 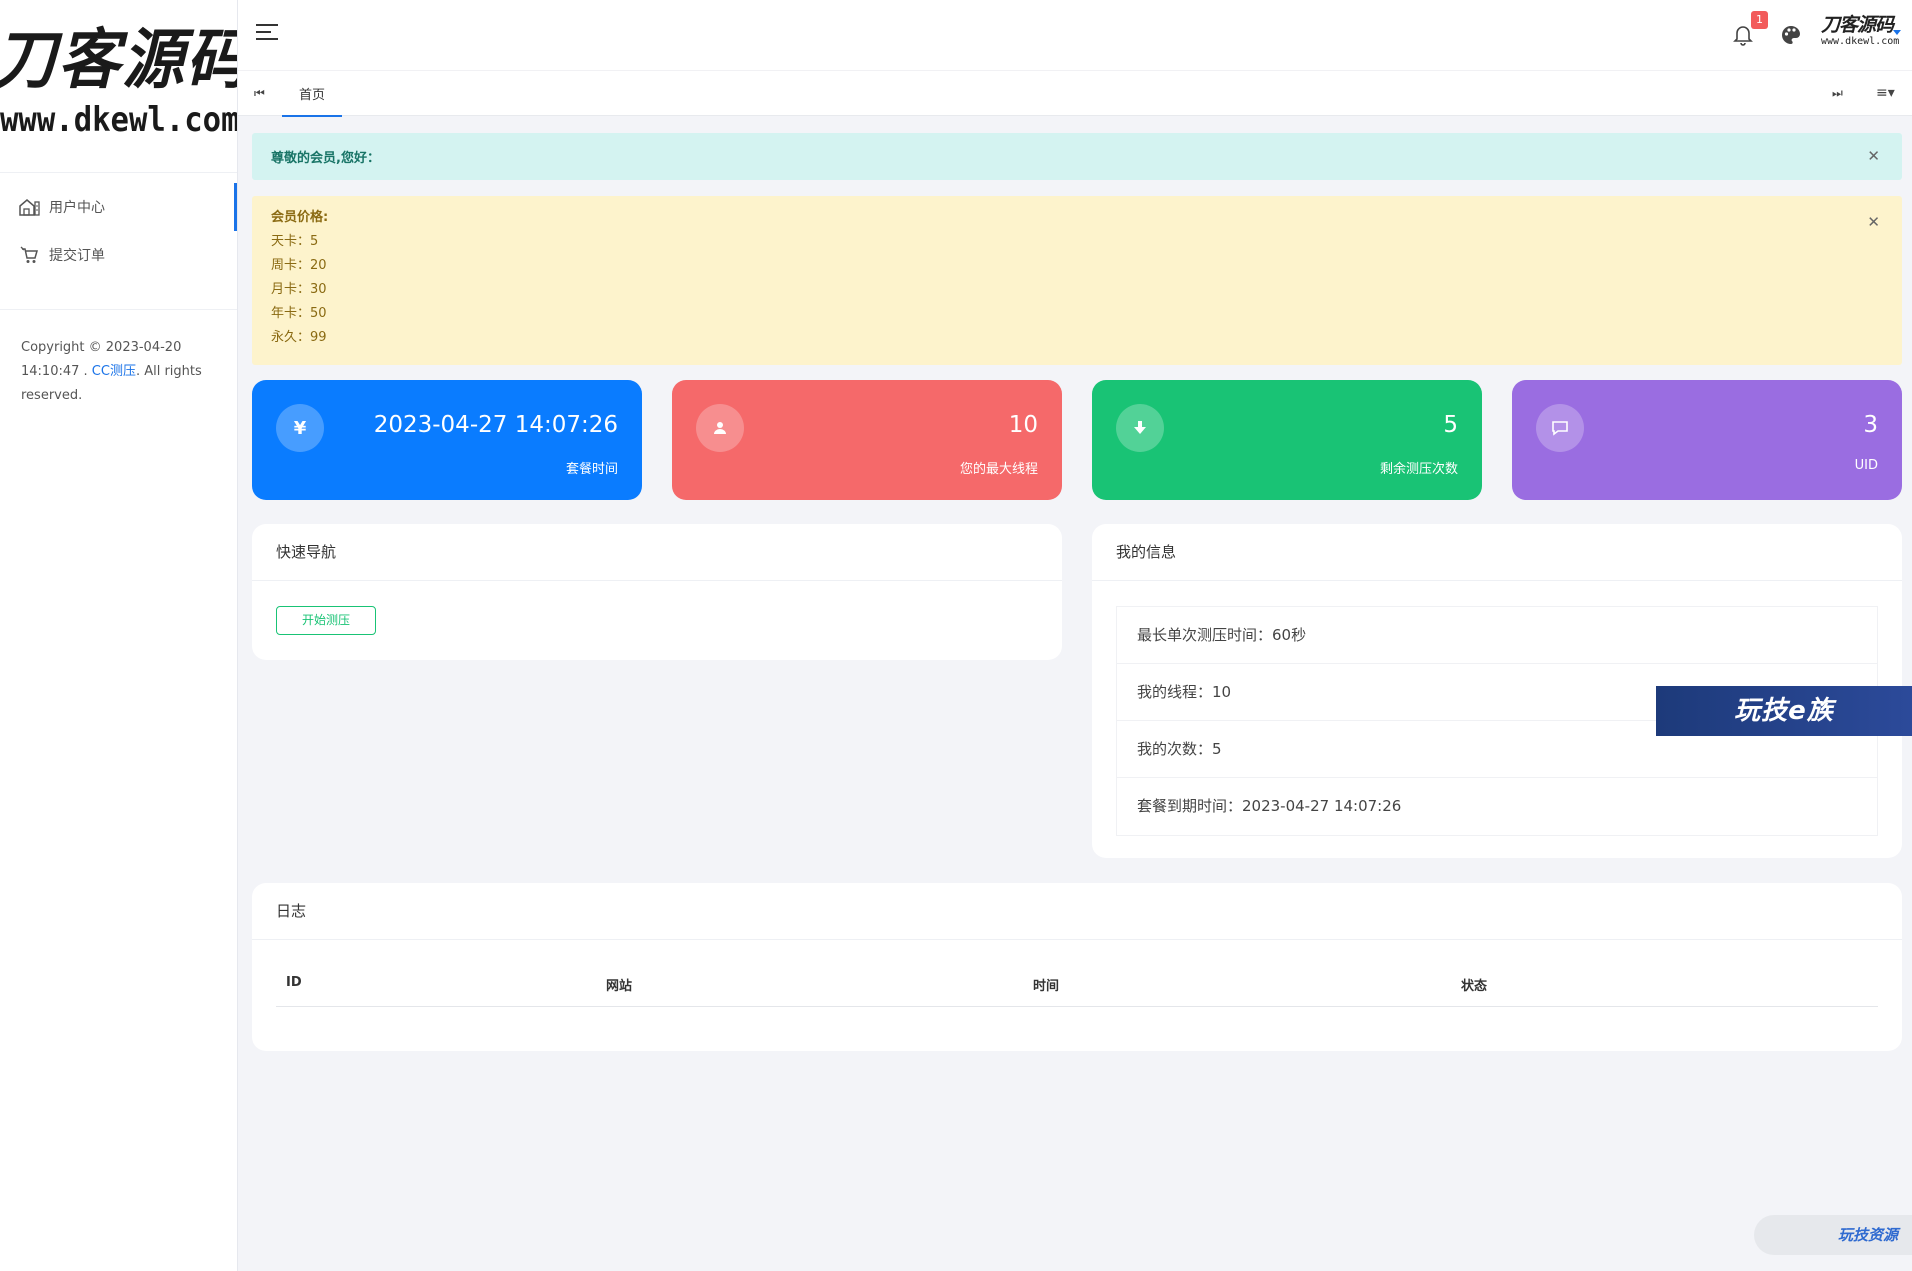 I want to click on yen-icon: ¥, so click(x=300, y=428).